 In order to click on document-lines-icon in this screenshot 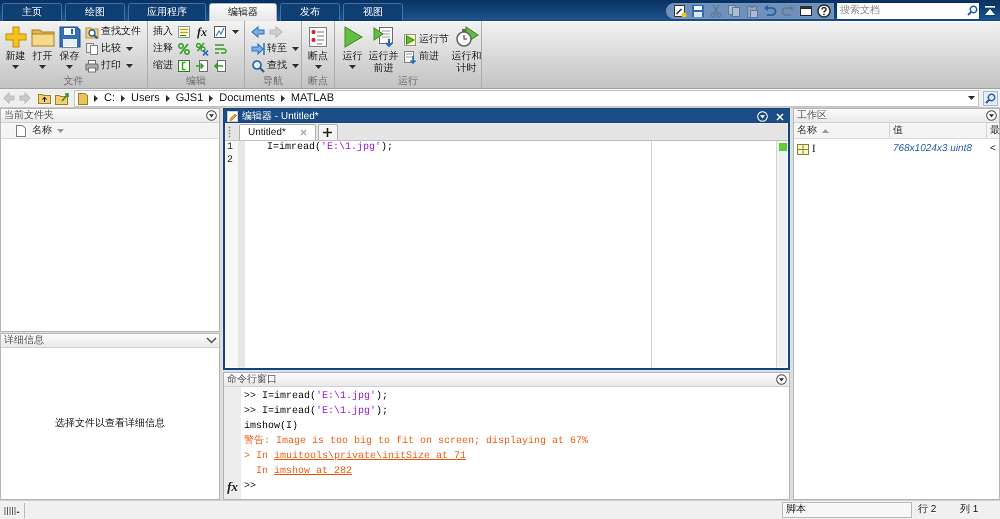, I will do `click(184, 31)`.